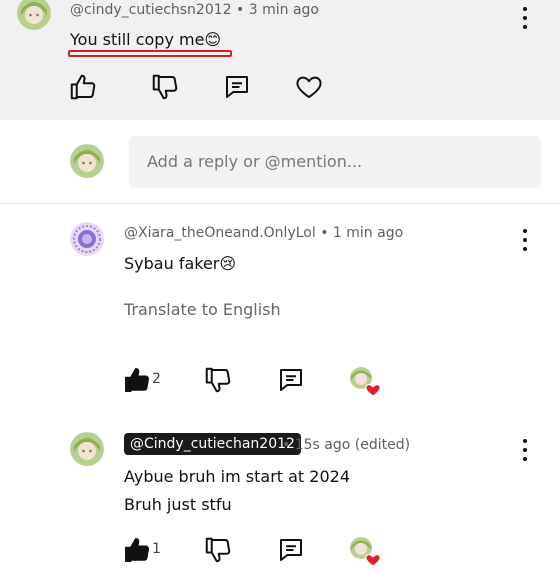  I want to click on translate-link: Translate to English, so click(202, 309).